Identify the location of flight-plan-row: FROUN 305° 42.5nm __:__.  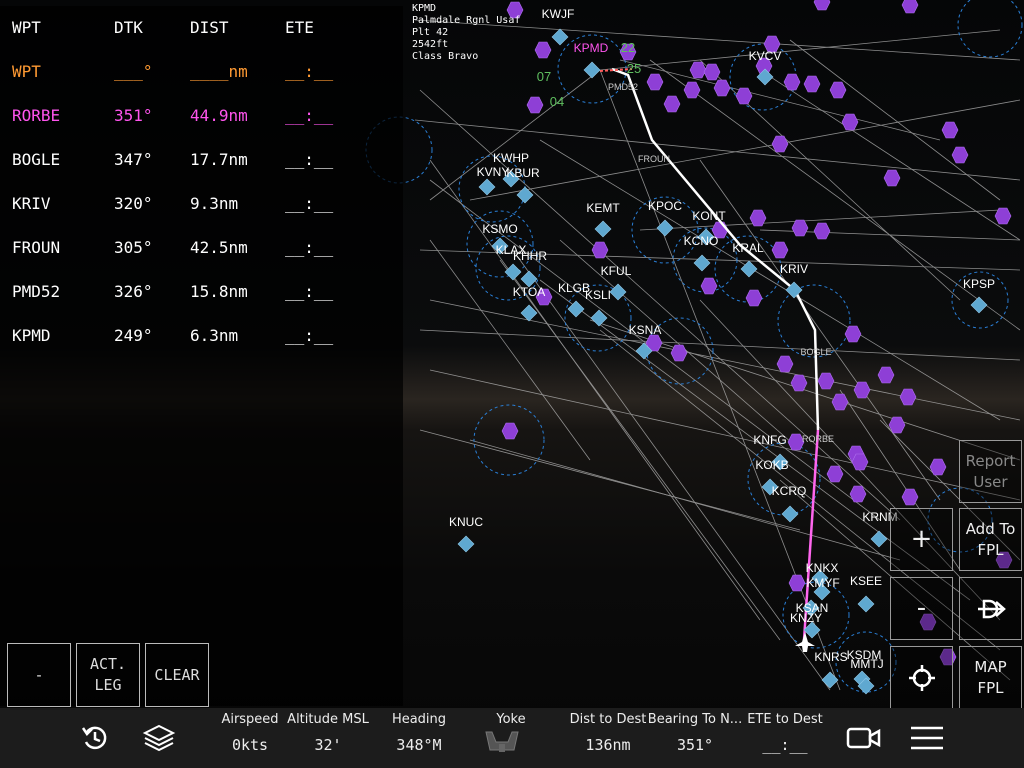
(201, 250).